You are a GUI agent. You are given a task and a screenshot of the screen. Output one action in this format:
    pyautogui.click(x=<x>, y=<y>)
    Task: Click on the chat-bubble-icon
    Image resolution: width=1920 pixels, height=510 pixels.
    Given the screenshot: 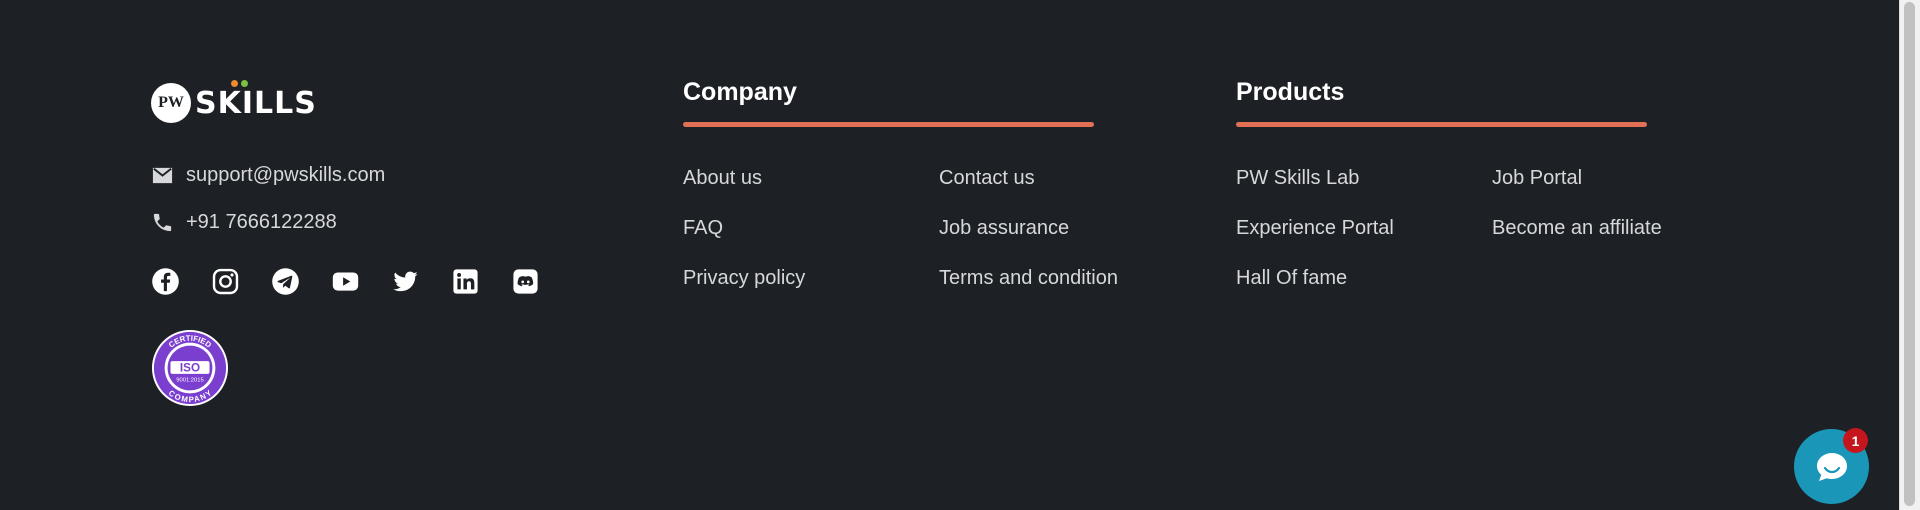 What is the action you would take?
    pyautogui.click(x=1831, y=466)
    